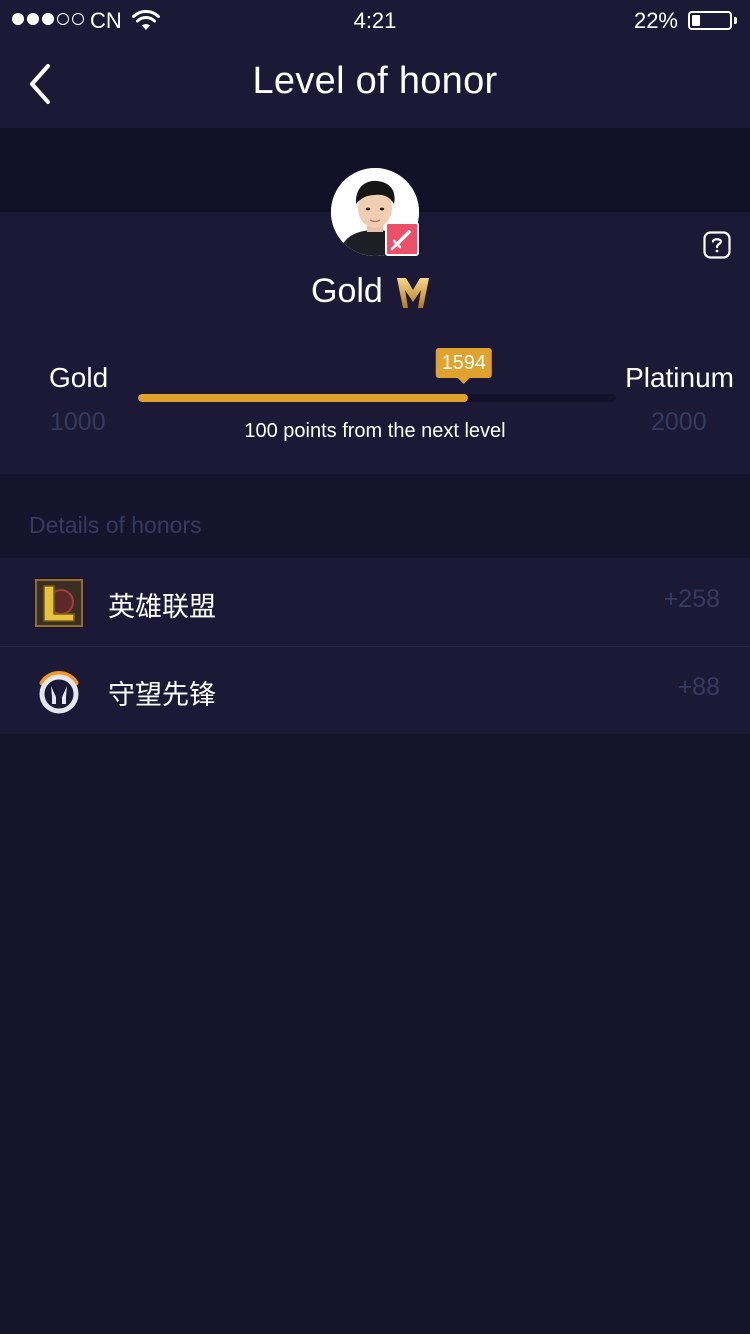 The width and height of the screenshot is (750, 1334). What do you see at coordinates (59, 603) in the screenshot?
I see `league-of-legends-icon` at bounding box center [59, 603].